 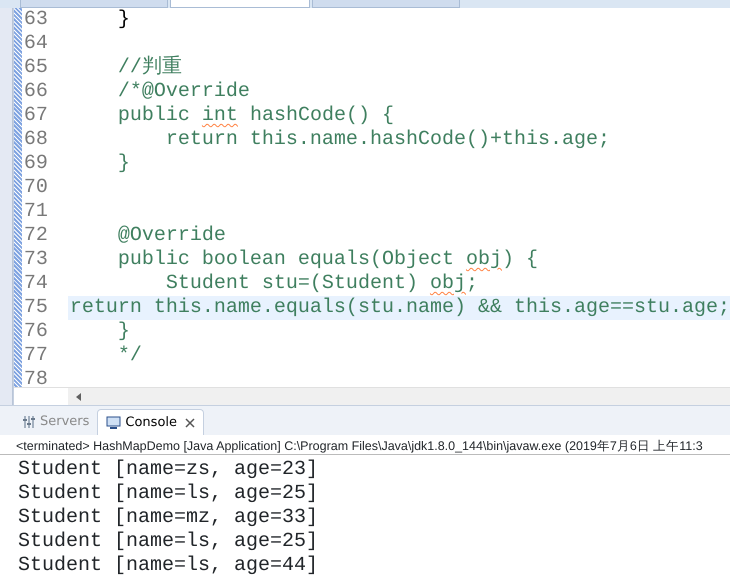 I want to click on console-status: <terminated> HashMapDemo [Java Application] C:\Program Files\Java\jdk1.8.0_144\bin\javaw.exe (2019年7月6日 上午11:3, so click(x=365, y=445).